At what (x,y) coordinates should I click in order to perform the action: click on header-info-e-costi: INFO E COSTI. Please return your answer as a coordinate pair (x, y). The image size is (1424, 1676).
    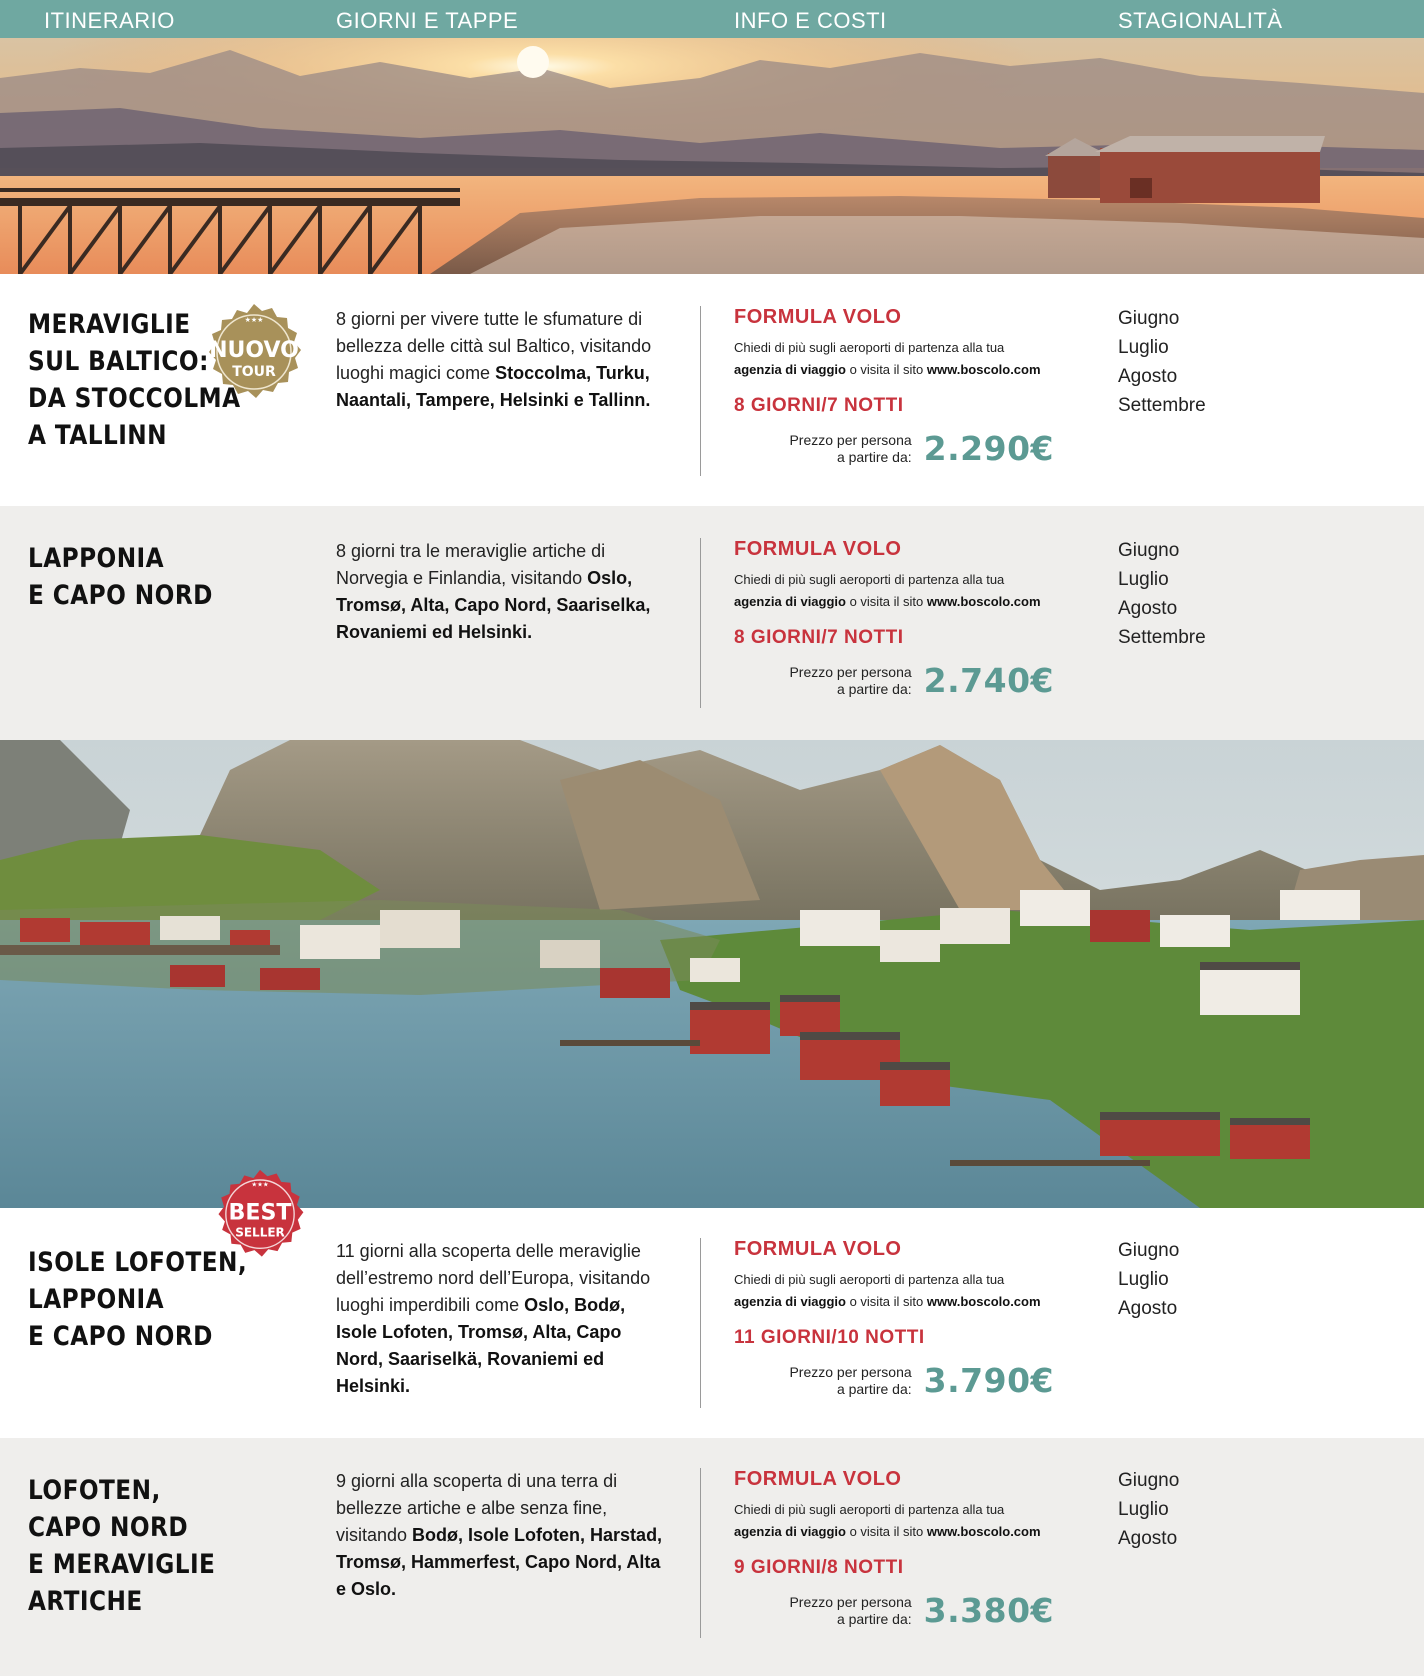
    Looking at the image, I should click on (810, 20).